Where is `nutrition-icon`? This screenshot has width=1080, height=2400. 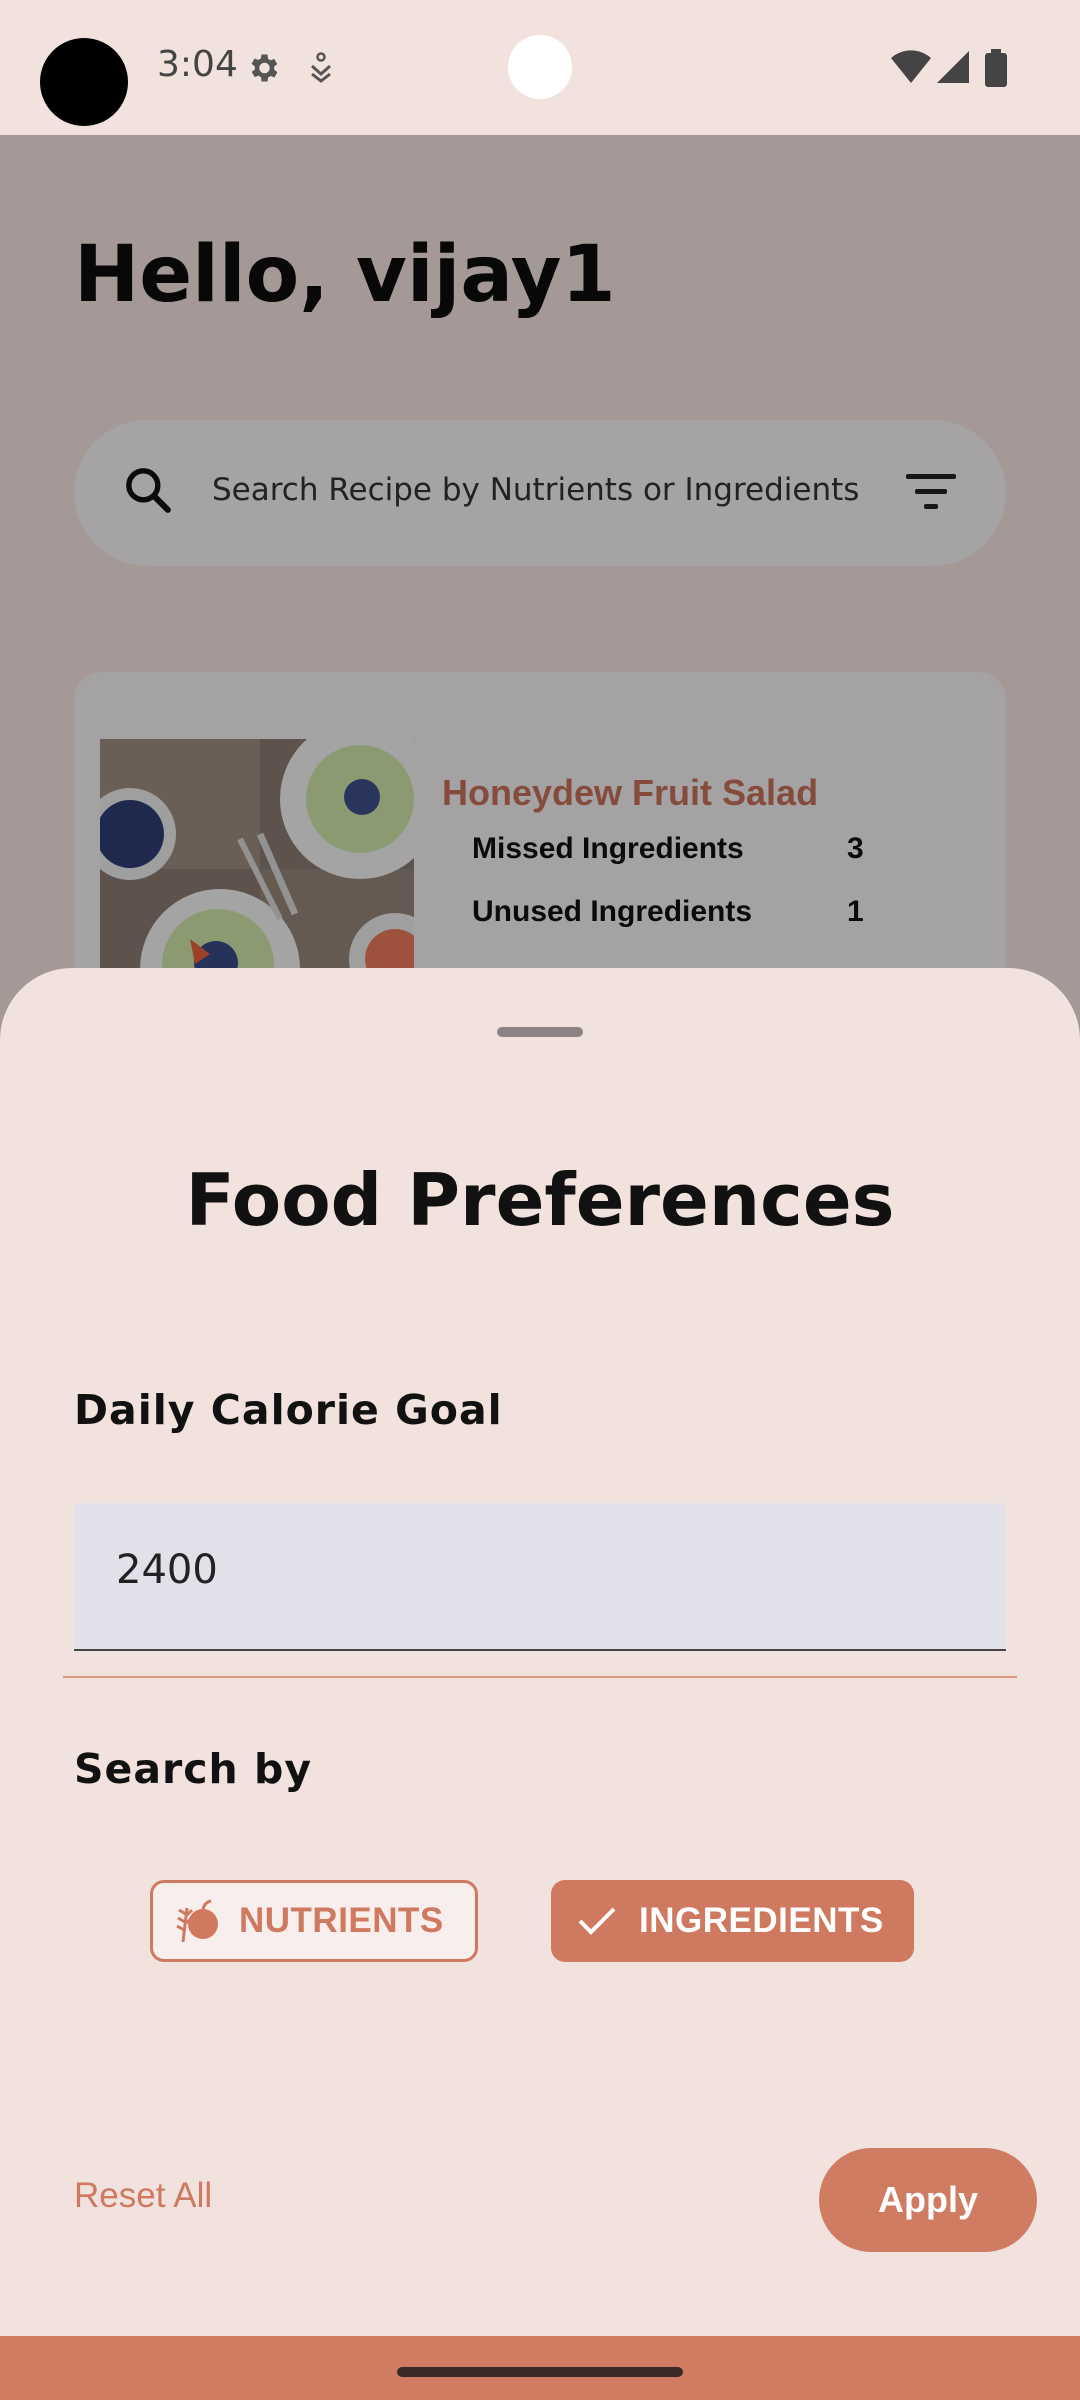
nutrition-icon is located at coordinates (197, 1921).